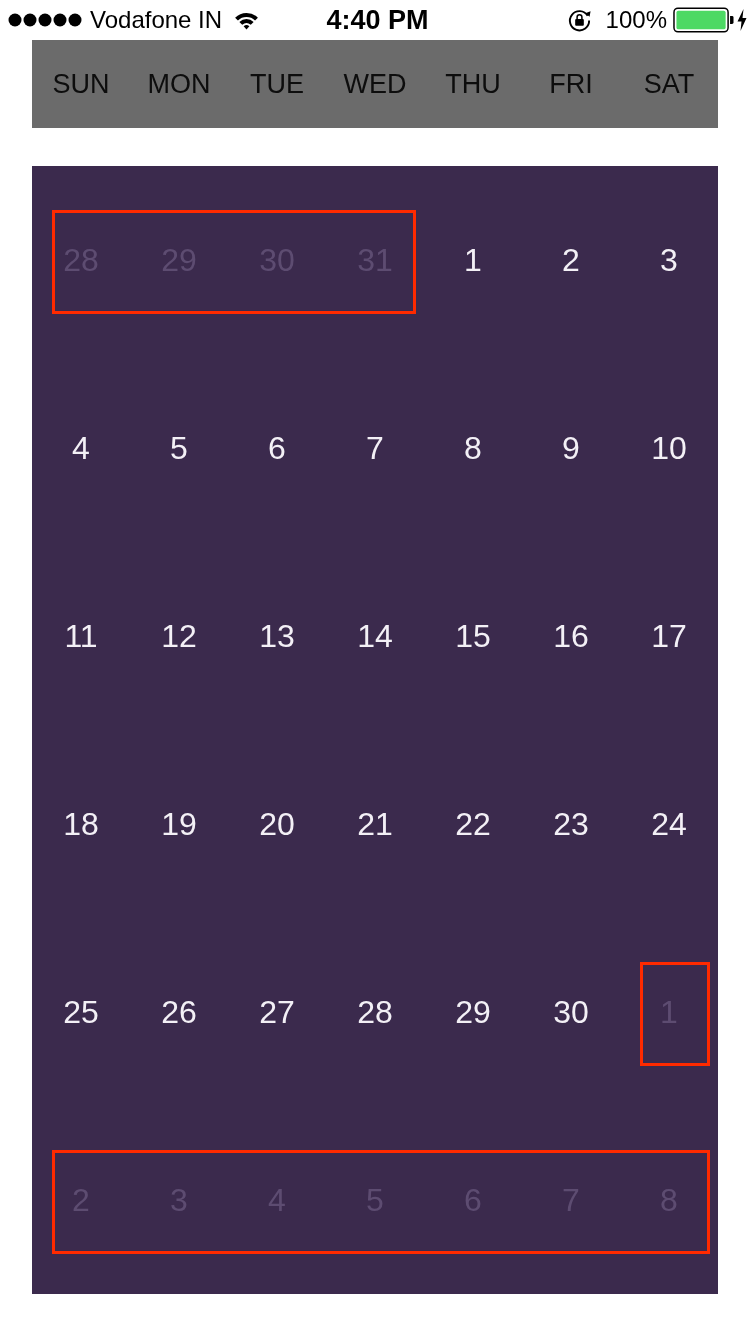 This screenshot has width=750, height=1334. I want to click on weekday-label: SUN, so click(81, 84).